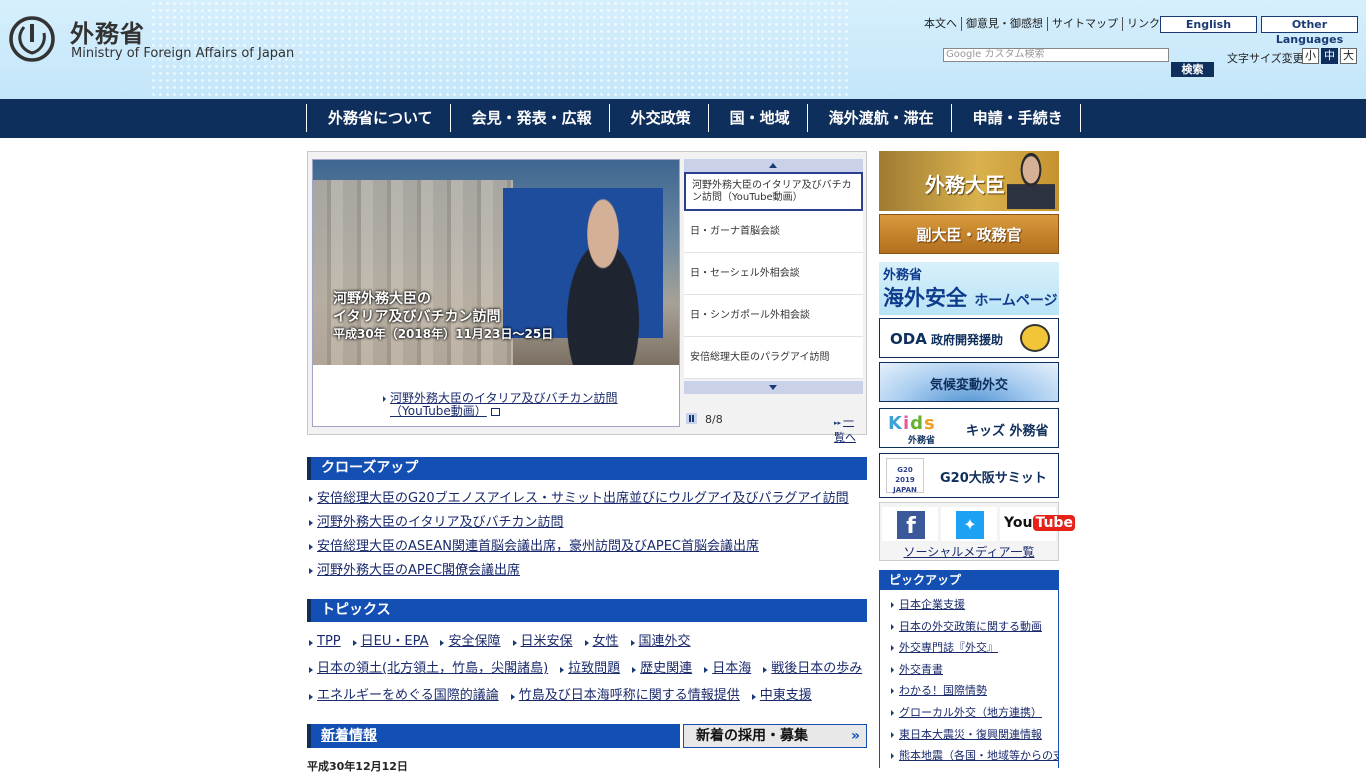  Describe the element at coordinates (504, 398) in the screenshot. I see `slide-link-line1: 河野外務大臣のイタリア及びバチカン訪問` at that location.